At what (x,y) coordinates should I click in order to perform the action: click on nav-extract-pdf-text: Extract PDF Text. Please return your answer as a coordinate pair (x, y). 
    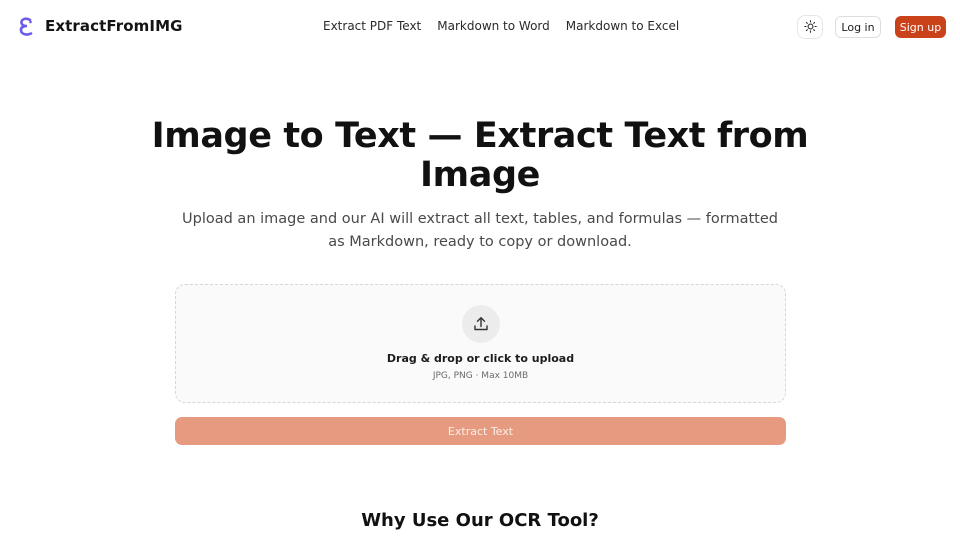
    Looking at the image, I should click on (372, 26).